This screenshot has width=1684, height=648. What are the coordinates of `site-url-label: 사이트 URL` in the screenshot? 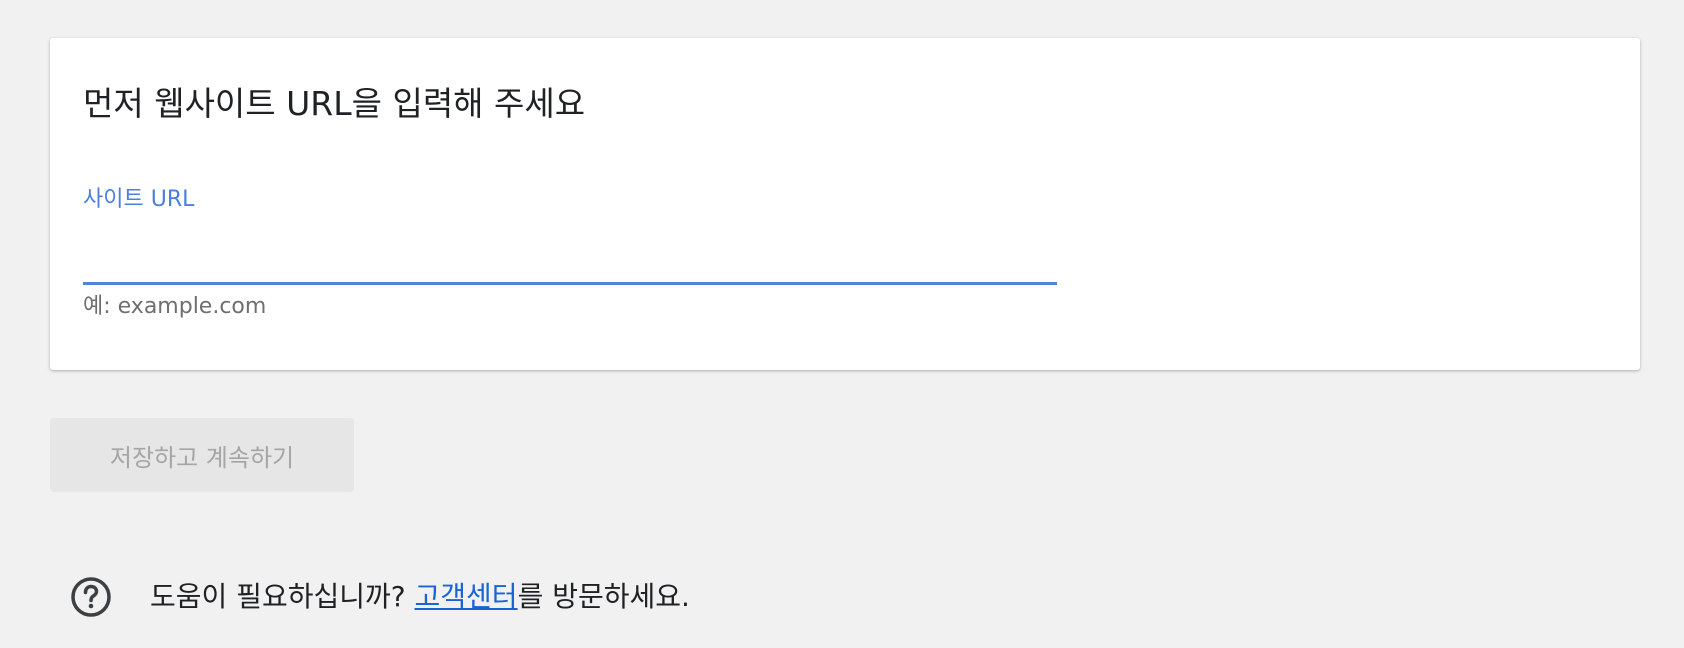 It's located at (139, 199).